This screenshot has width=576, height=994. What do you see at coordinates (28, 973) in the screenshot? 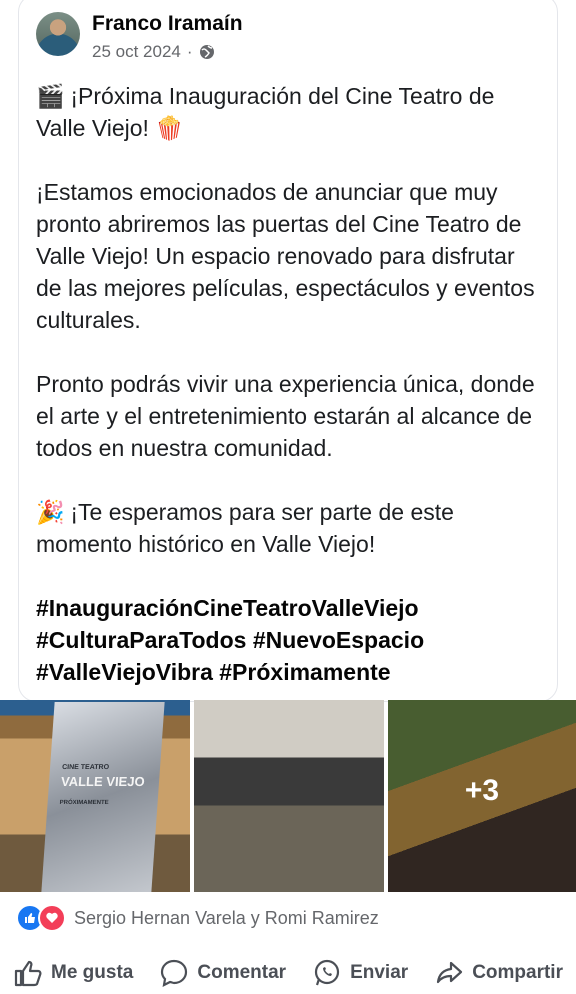
I see `thumbs-up-icon` at bounding box center [28, 973].